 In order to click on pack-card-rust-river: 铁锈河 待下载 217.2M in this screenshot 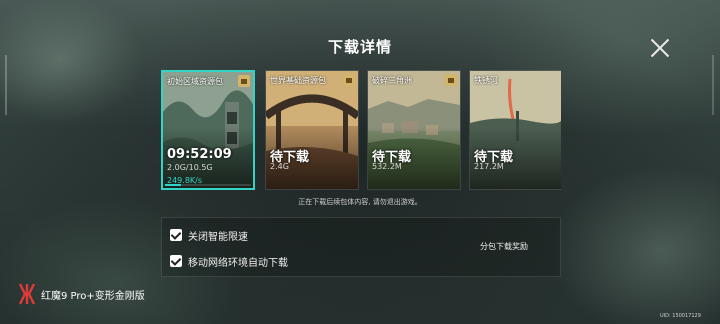, I will do `click(515, 130)`.